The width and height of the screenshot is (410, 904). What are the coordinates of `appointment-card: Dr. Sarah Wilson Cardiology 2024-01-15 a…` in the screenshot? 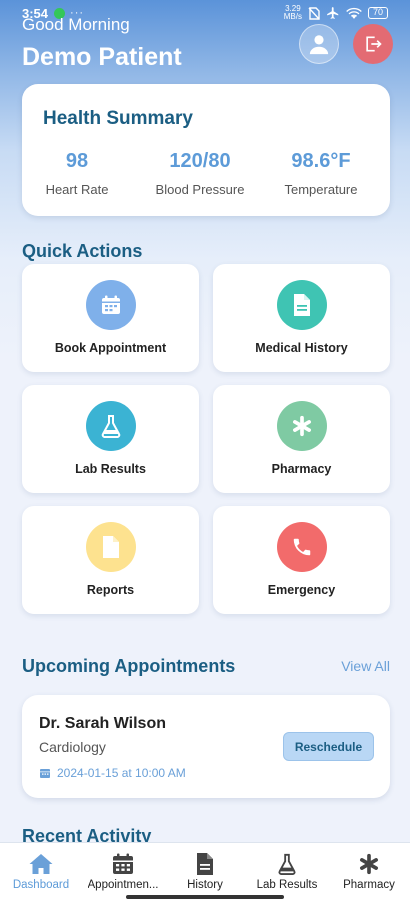 It's located at (206, 746).